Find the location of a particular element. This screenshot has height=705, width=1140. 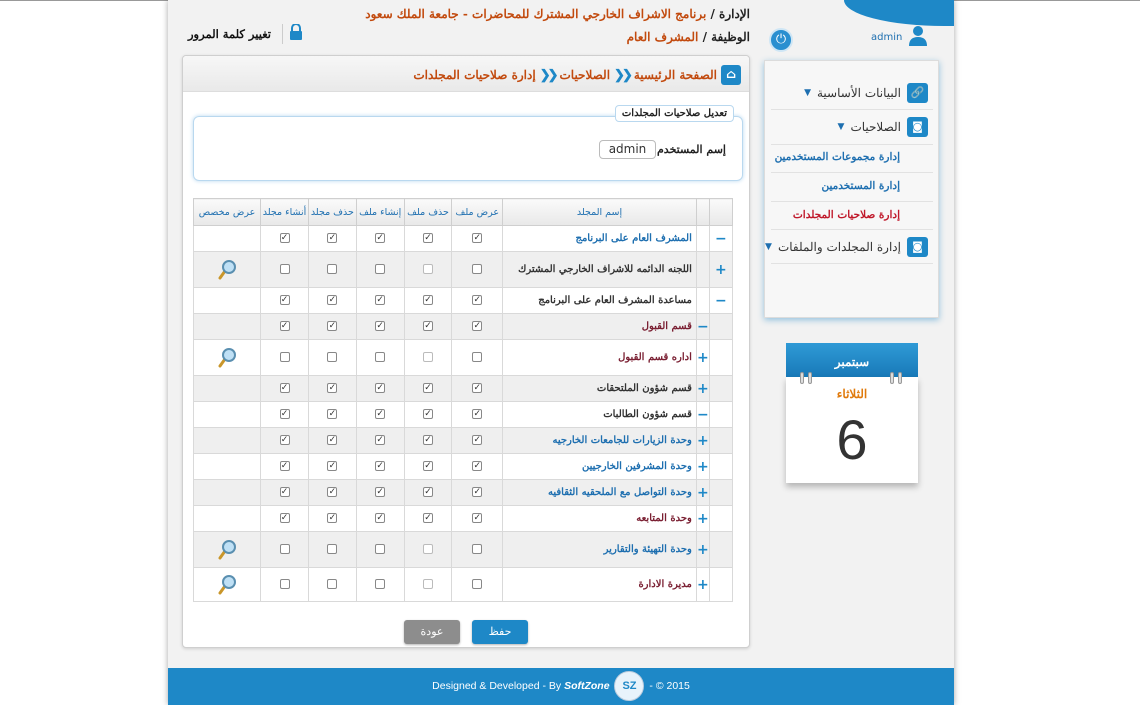

toggle-cell is located at coordinates (721, 414).